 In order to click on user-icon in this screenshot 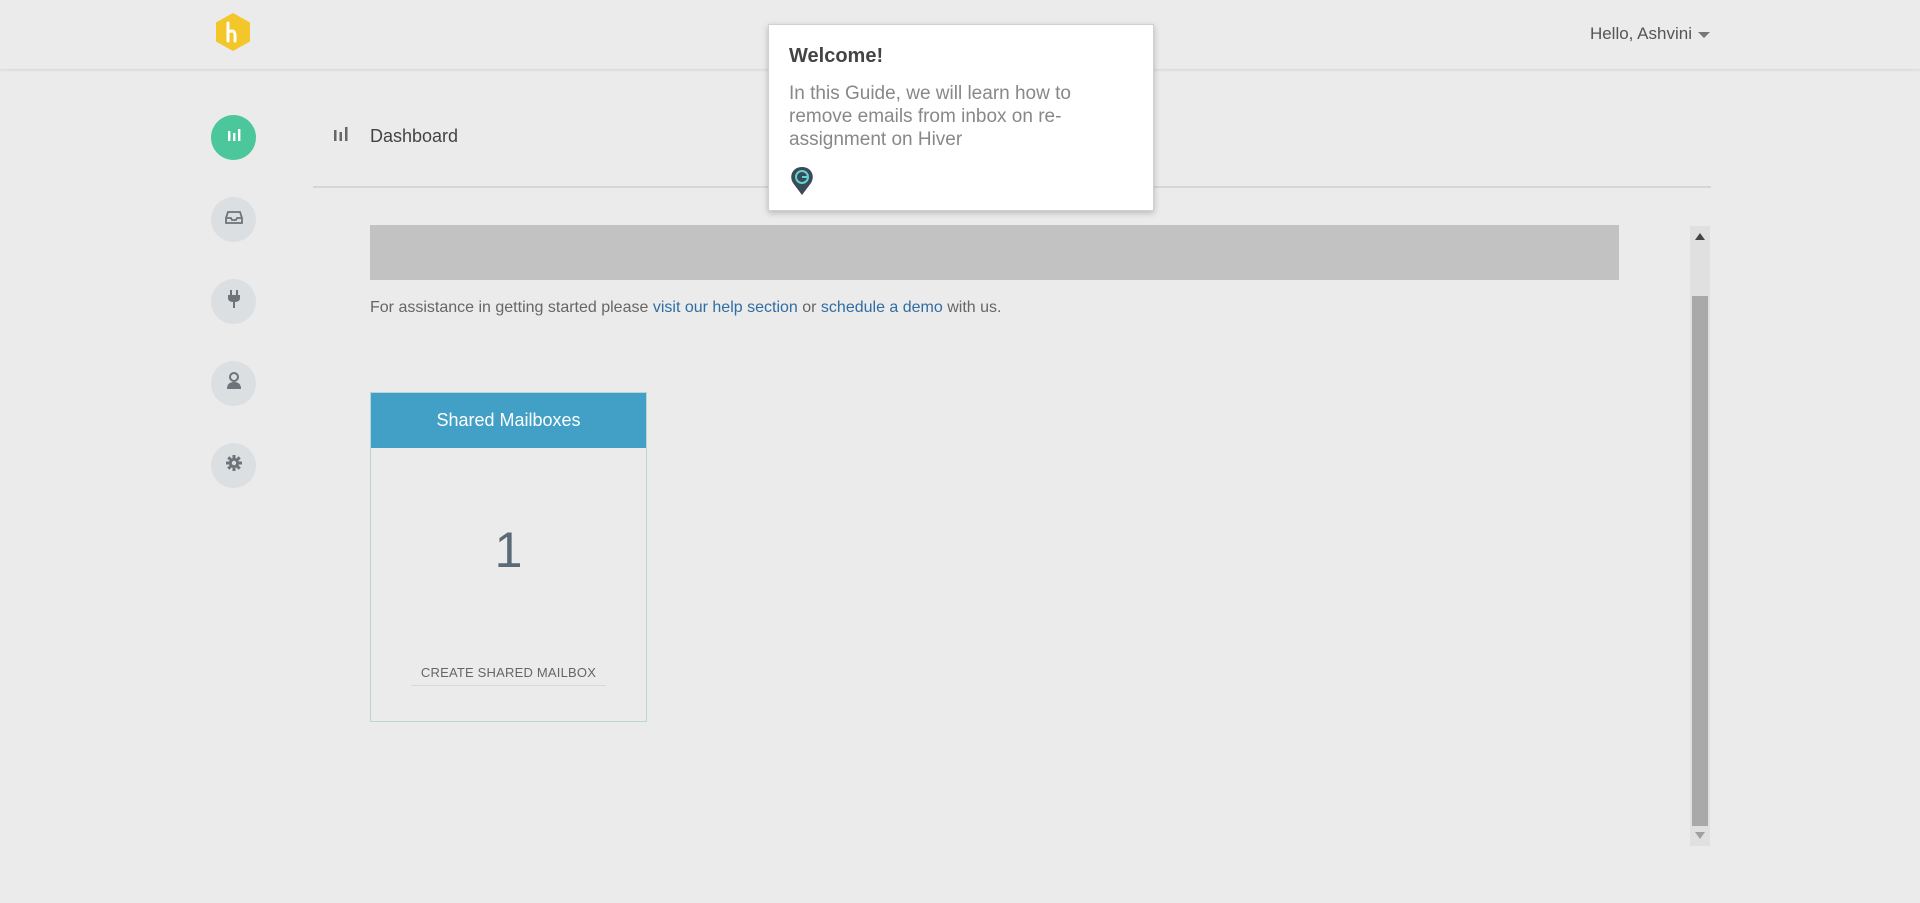, I will do `click(234, 383)`.